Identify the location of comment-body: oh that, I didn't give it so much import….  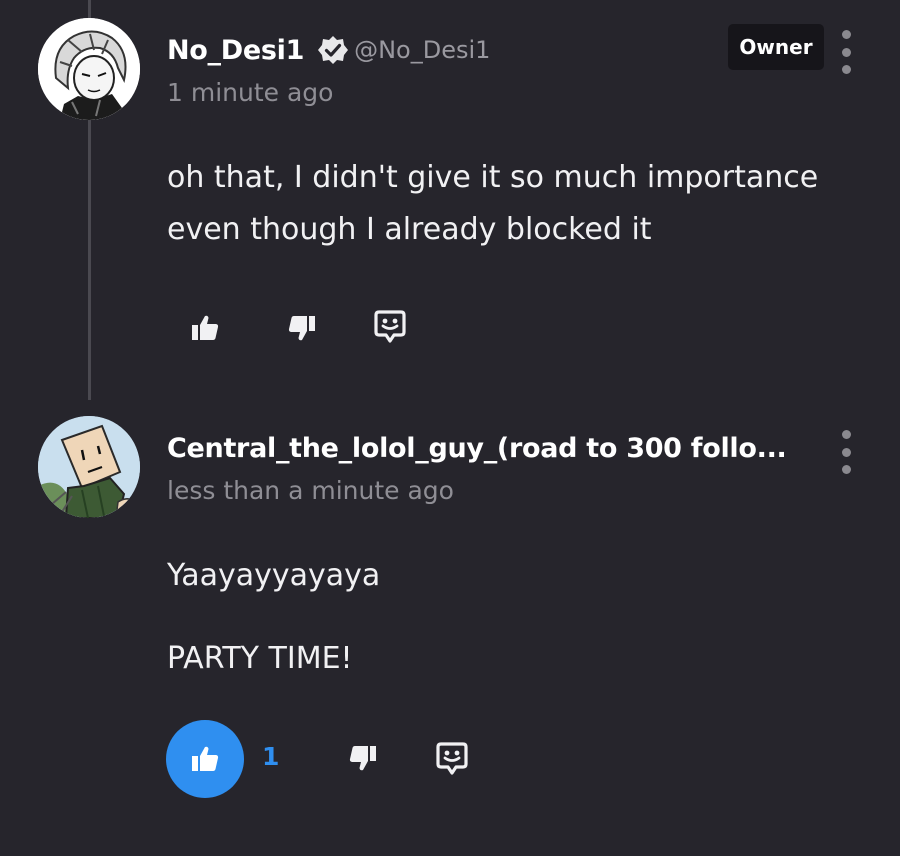
(492, 204).